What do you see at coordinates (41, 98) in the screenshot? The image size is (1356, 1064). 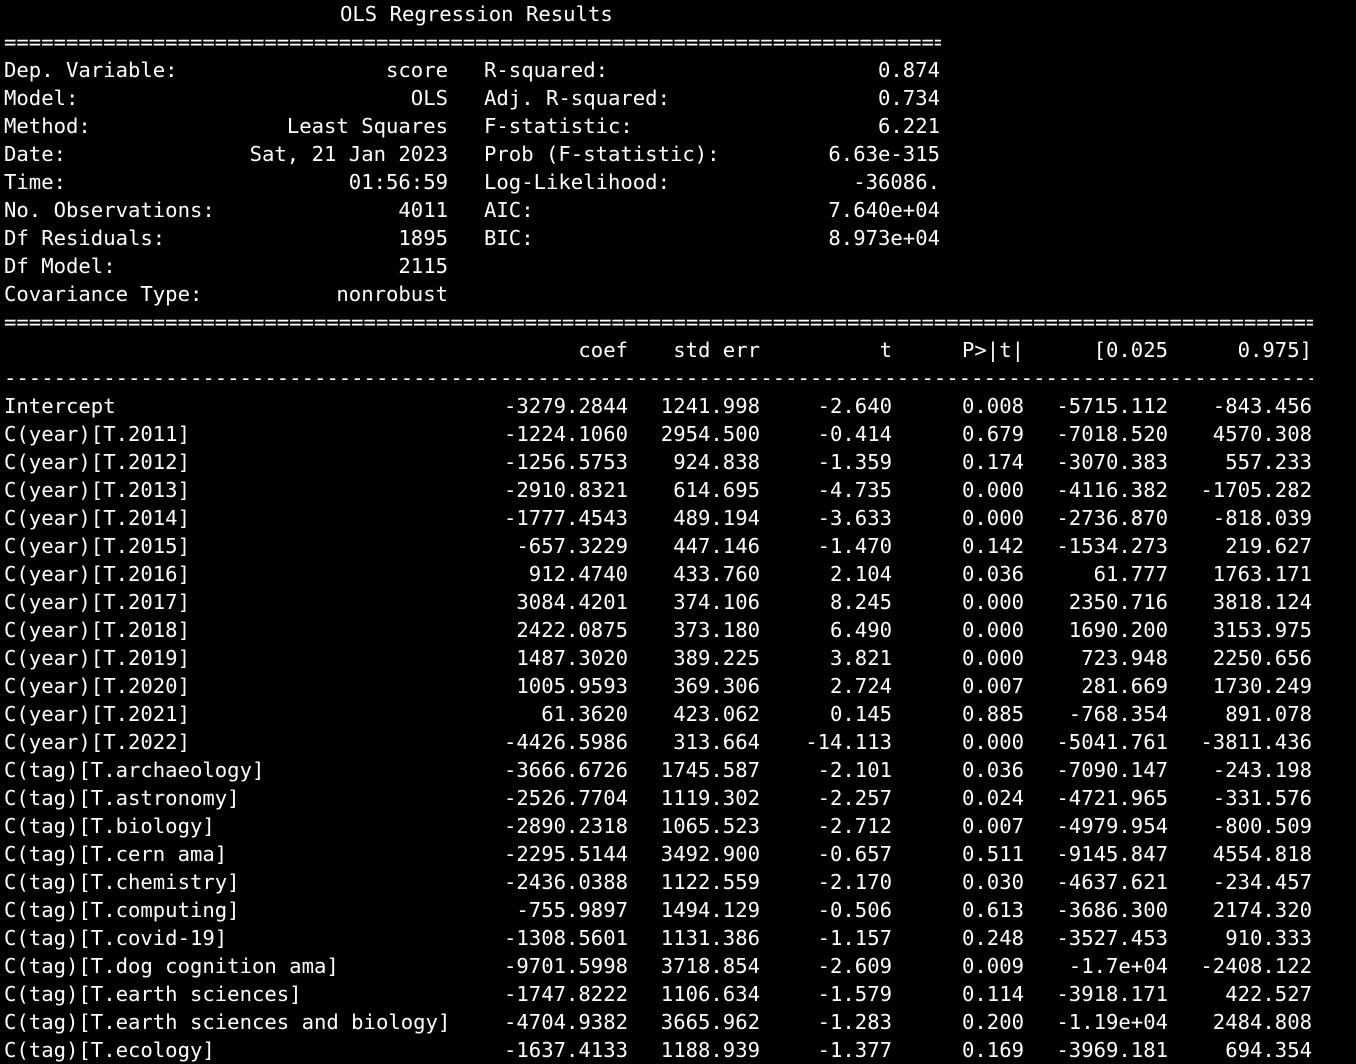 I see `summary-left-label: Model:` at bounding box center [41, 98].